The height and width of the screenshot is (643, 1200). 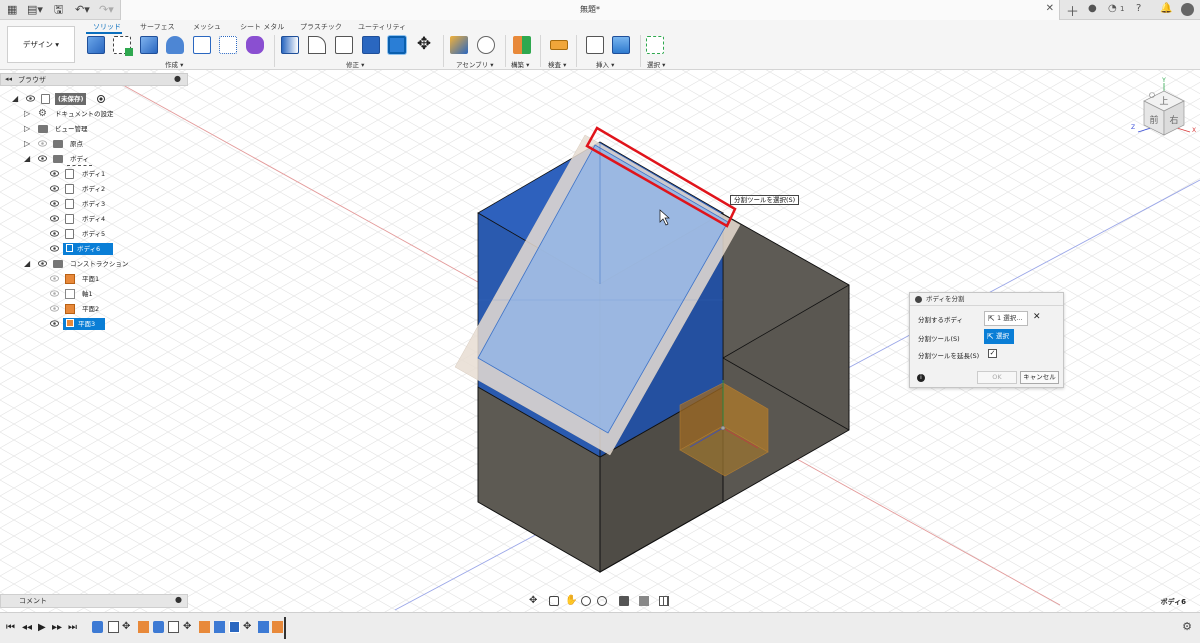 What do you see at coordinates (557, 64) in the screenshot?
I see `inspect-group-label: 検査 ▾` at bounding box center [557, 64].